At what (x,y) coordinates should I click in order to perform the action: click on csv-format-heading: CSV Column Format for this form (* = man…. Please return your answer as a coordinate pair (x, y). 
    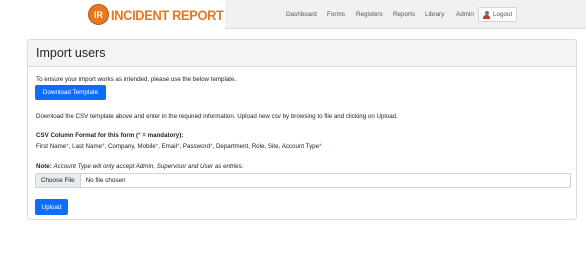
    Looking at the image, I should click on (110, 135).